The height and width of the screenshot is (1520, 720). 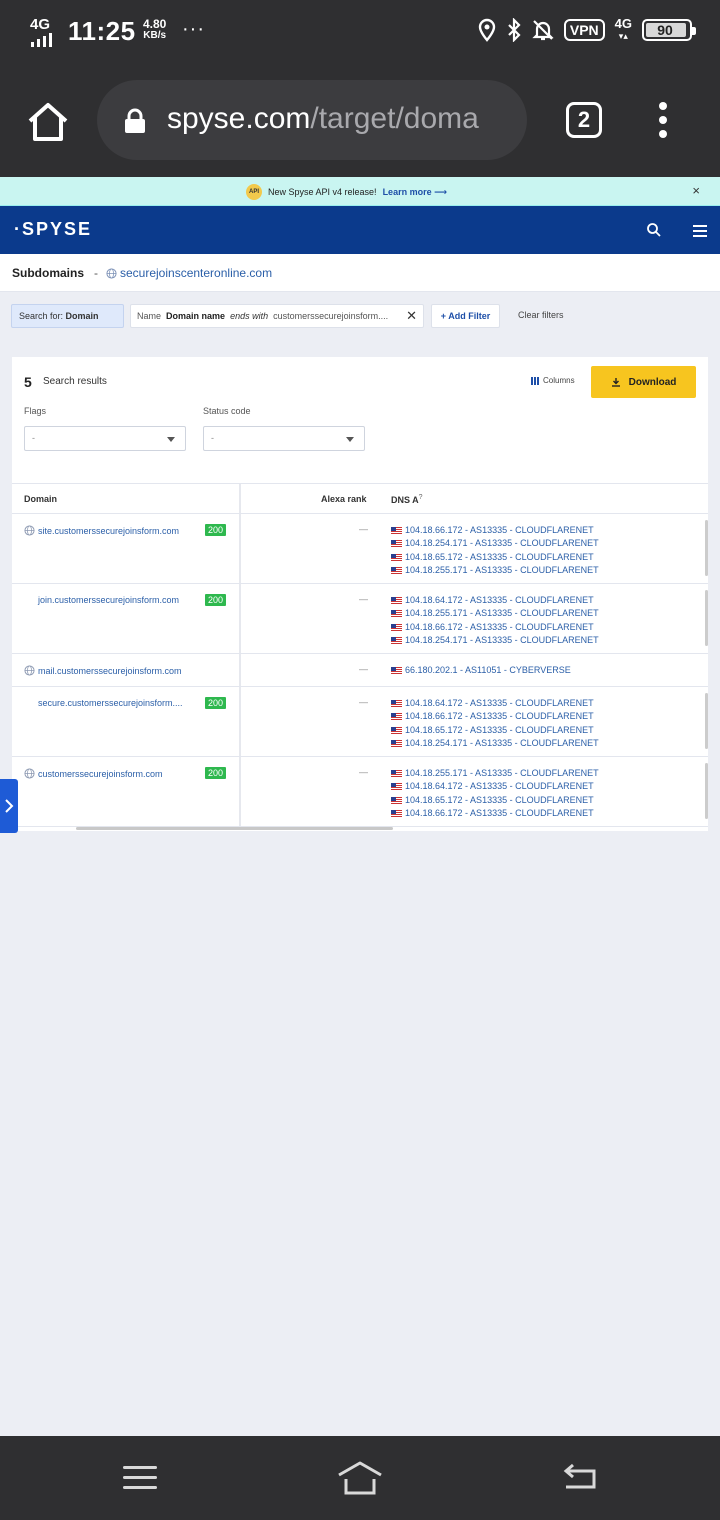 What do you see at coordinates (40, 499) in the screenshot?
I see `column-header-domain: Domain` at bounding box center [40, 499].